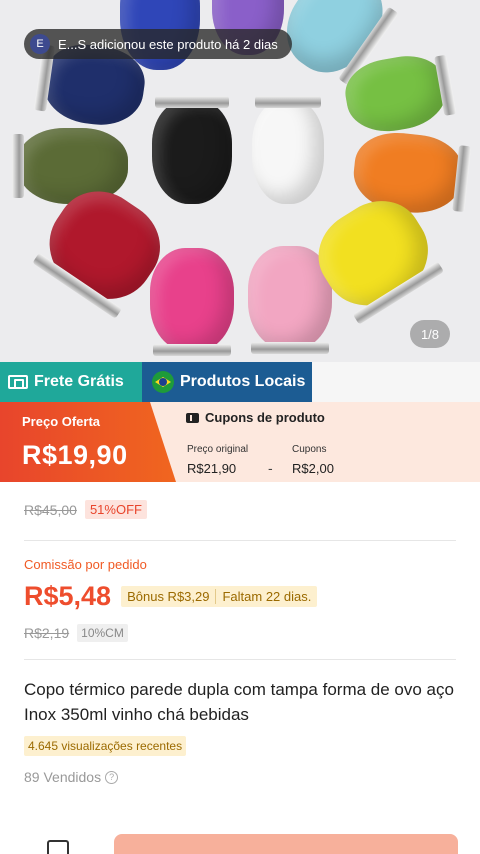 This screenshot has width=480, height=854. I want to click on old-price-row: R$45,00 51%OFF, so click(85, 509).